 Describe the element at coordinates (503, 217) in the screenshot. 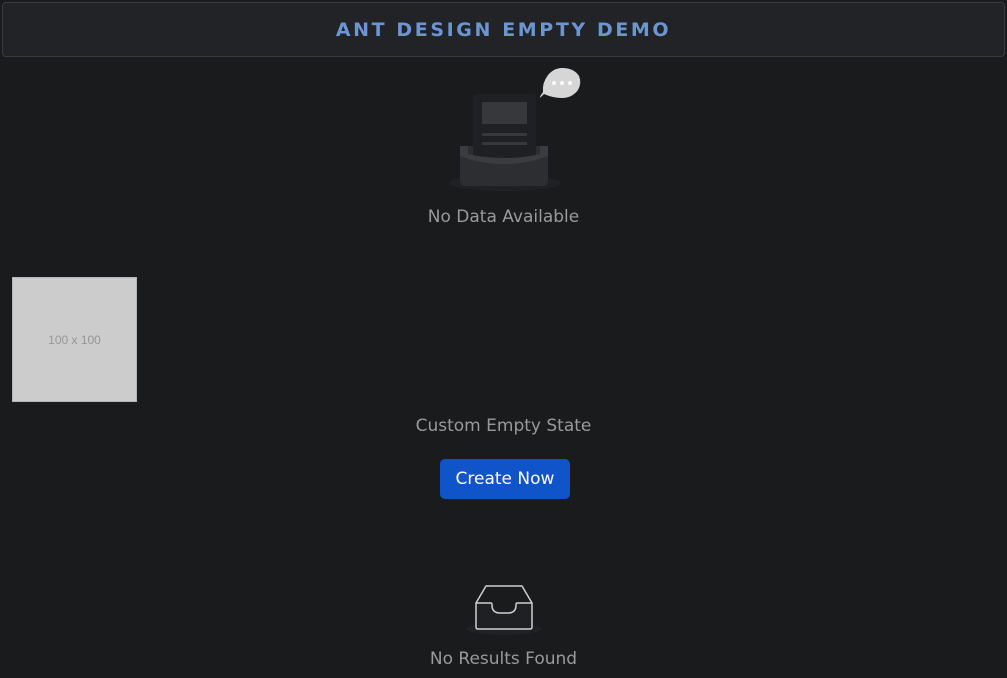

I see `no-data-description: No Data Available` at that location.